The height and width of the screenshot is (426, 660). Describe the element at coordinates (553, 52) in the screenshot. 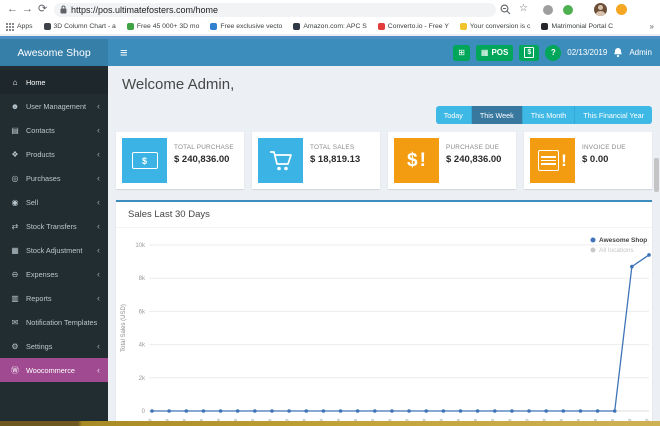

I see `help-button: ?` at that location.